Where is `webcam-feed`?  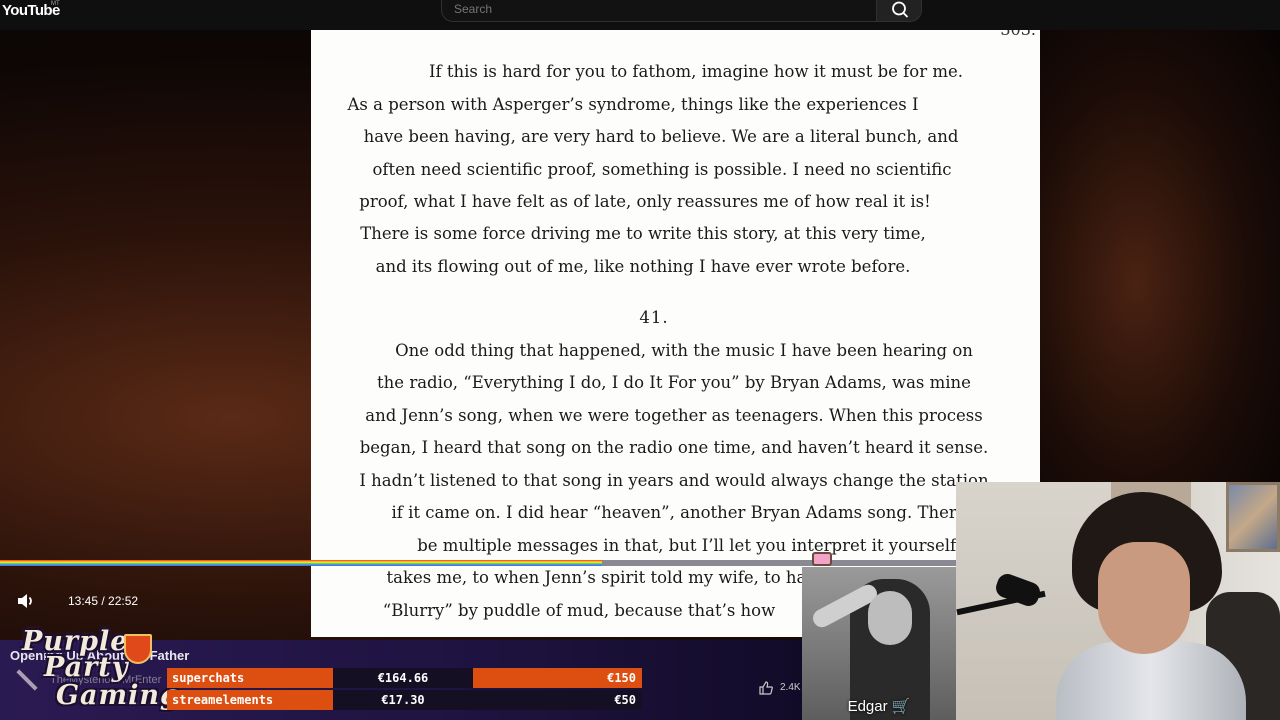 webcam-feed is located at coordinates (1118, 601).